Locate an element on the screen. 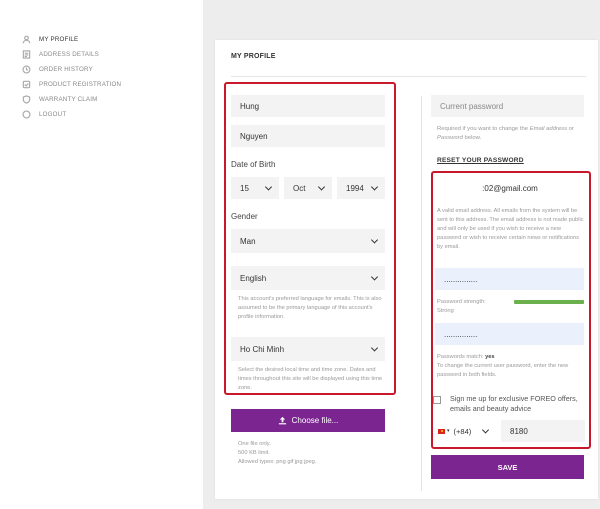 The width and height of the screenshot is (600, 509). sidebar-item-label: MY PROFILE is located at coordinates (59, 39).